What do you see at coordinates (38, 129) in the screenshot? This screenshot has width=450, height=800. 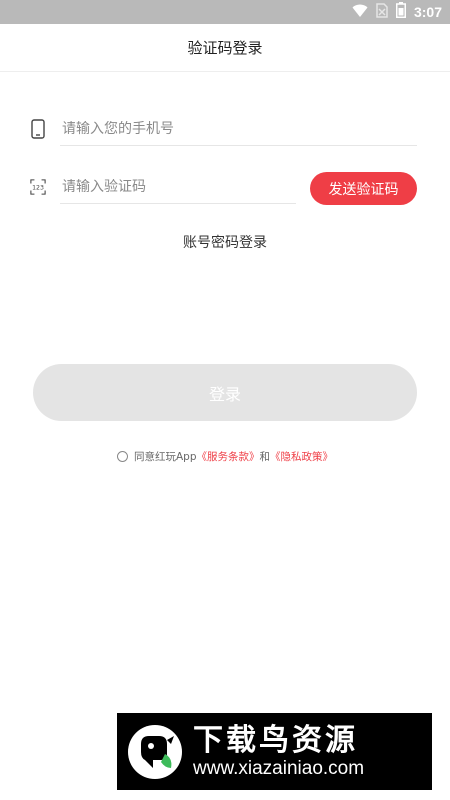 I see `phone-icon` at bounding box center [38, 129].